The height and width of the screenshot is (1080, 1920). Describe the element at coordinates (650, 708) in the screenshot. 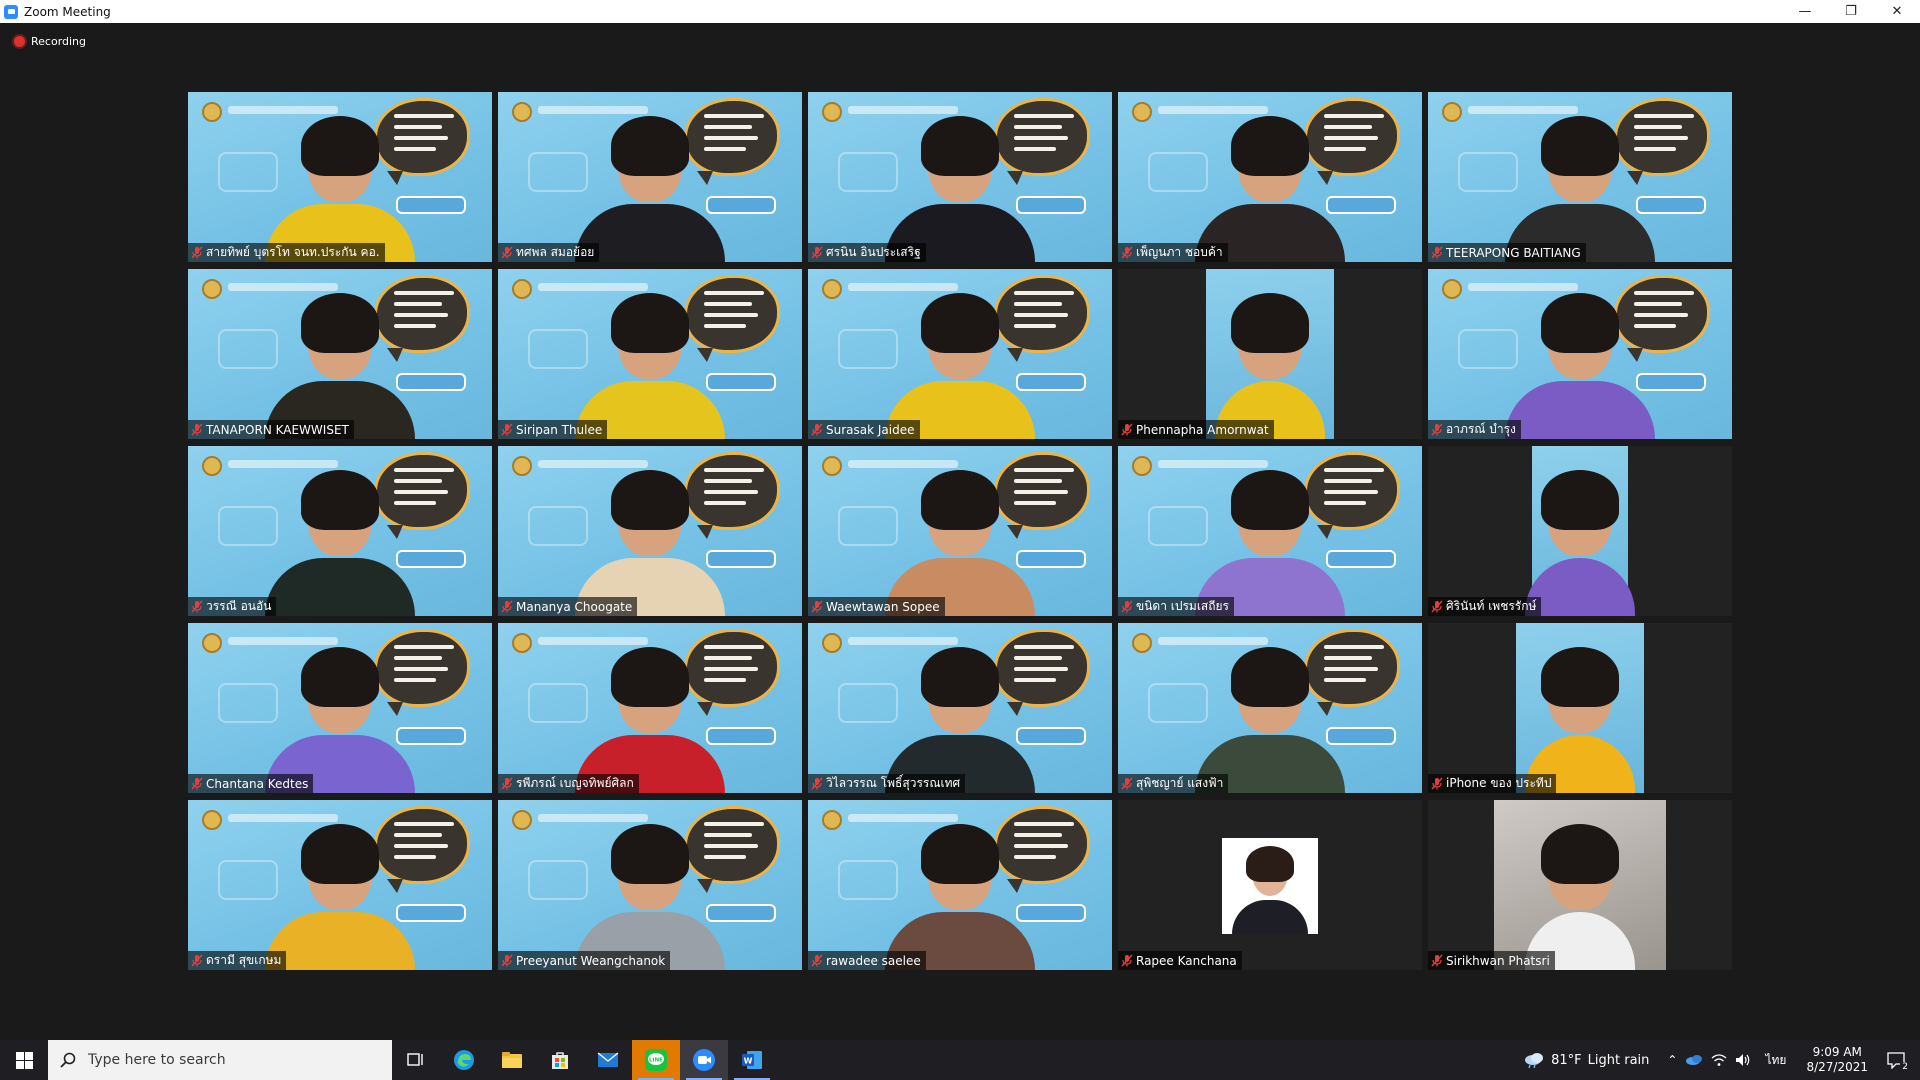

I see `participant-tile: รพีภรณ์ เบญจทิพย์ศิลก` at that location.